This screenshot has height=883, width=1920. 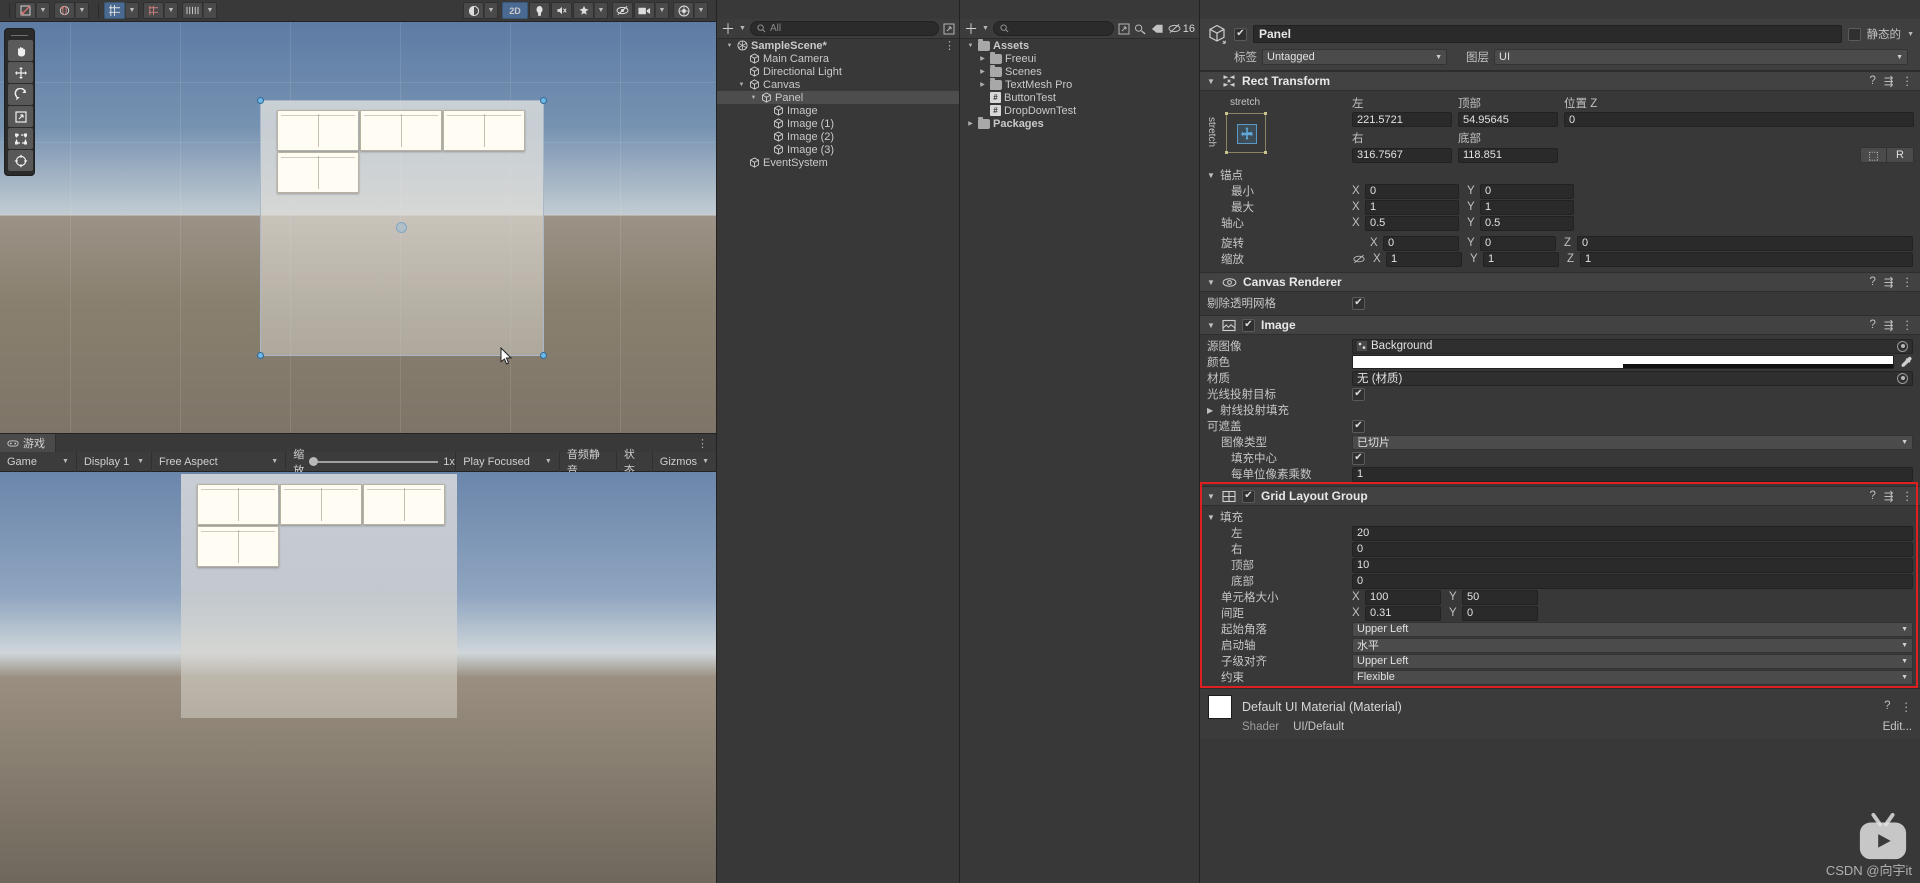 What do you see at coordinates (1211, 175) in the screenshot?
I see `anchors-foldout-icon: ▼` at bounding box center [1211, 175].